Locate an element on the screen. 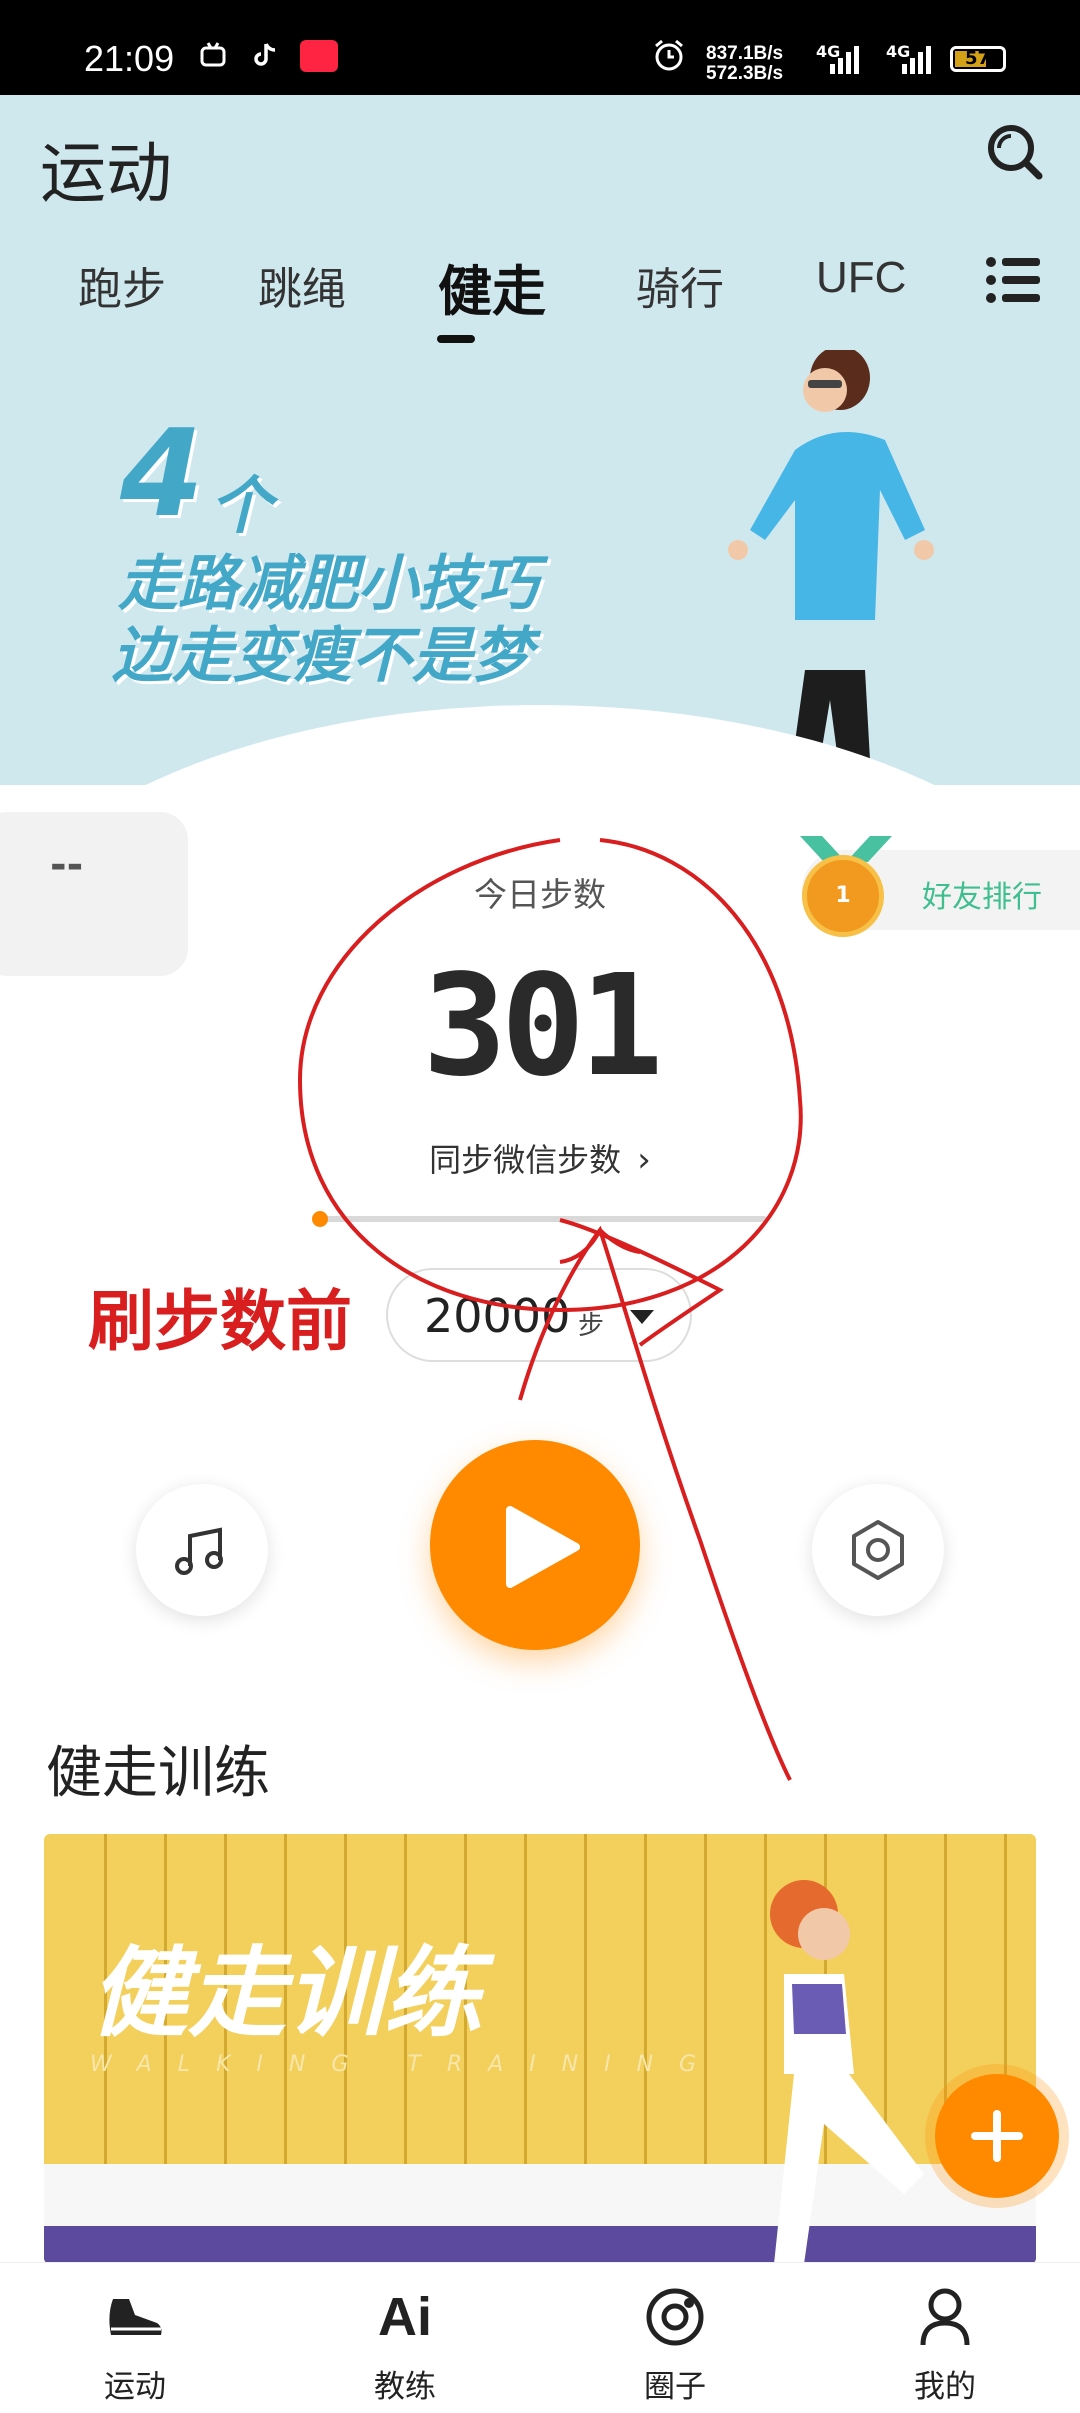 The width and height of the screenshot is (1080, 2413). nav-sport: 运动 is located at coordinates (135, 2338).